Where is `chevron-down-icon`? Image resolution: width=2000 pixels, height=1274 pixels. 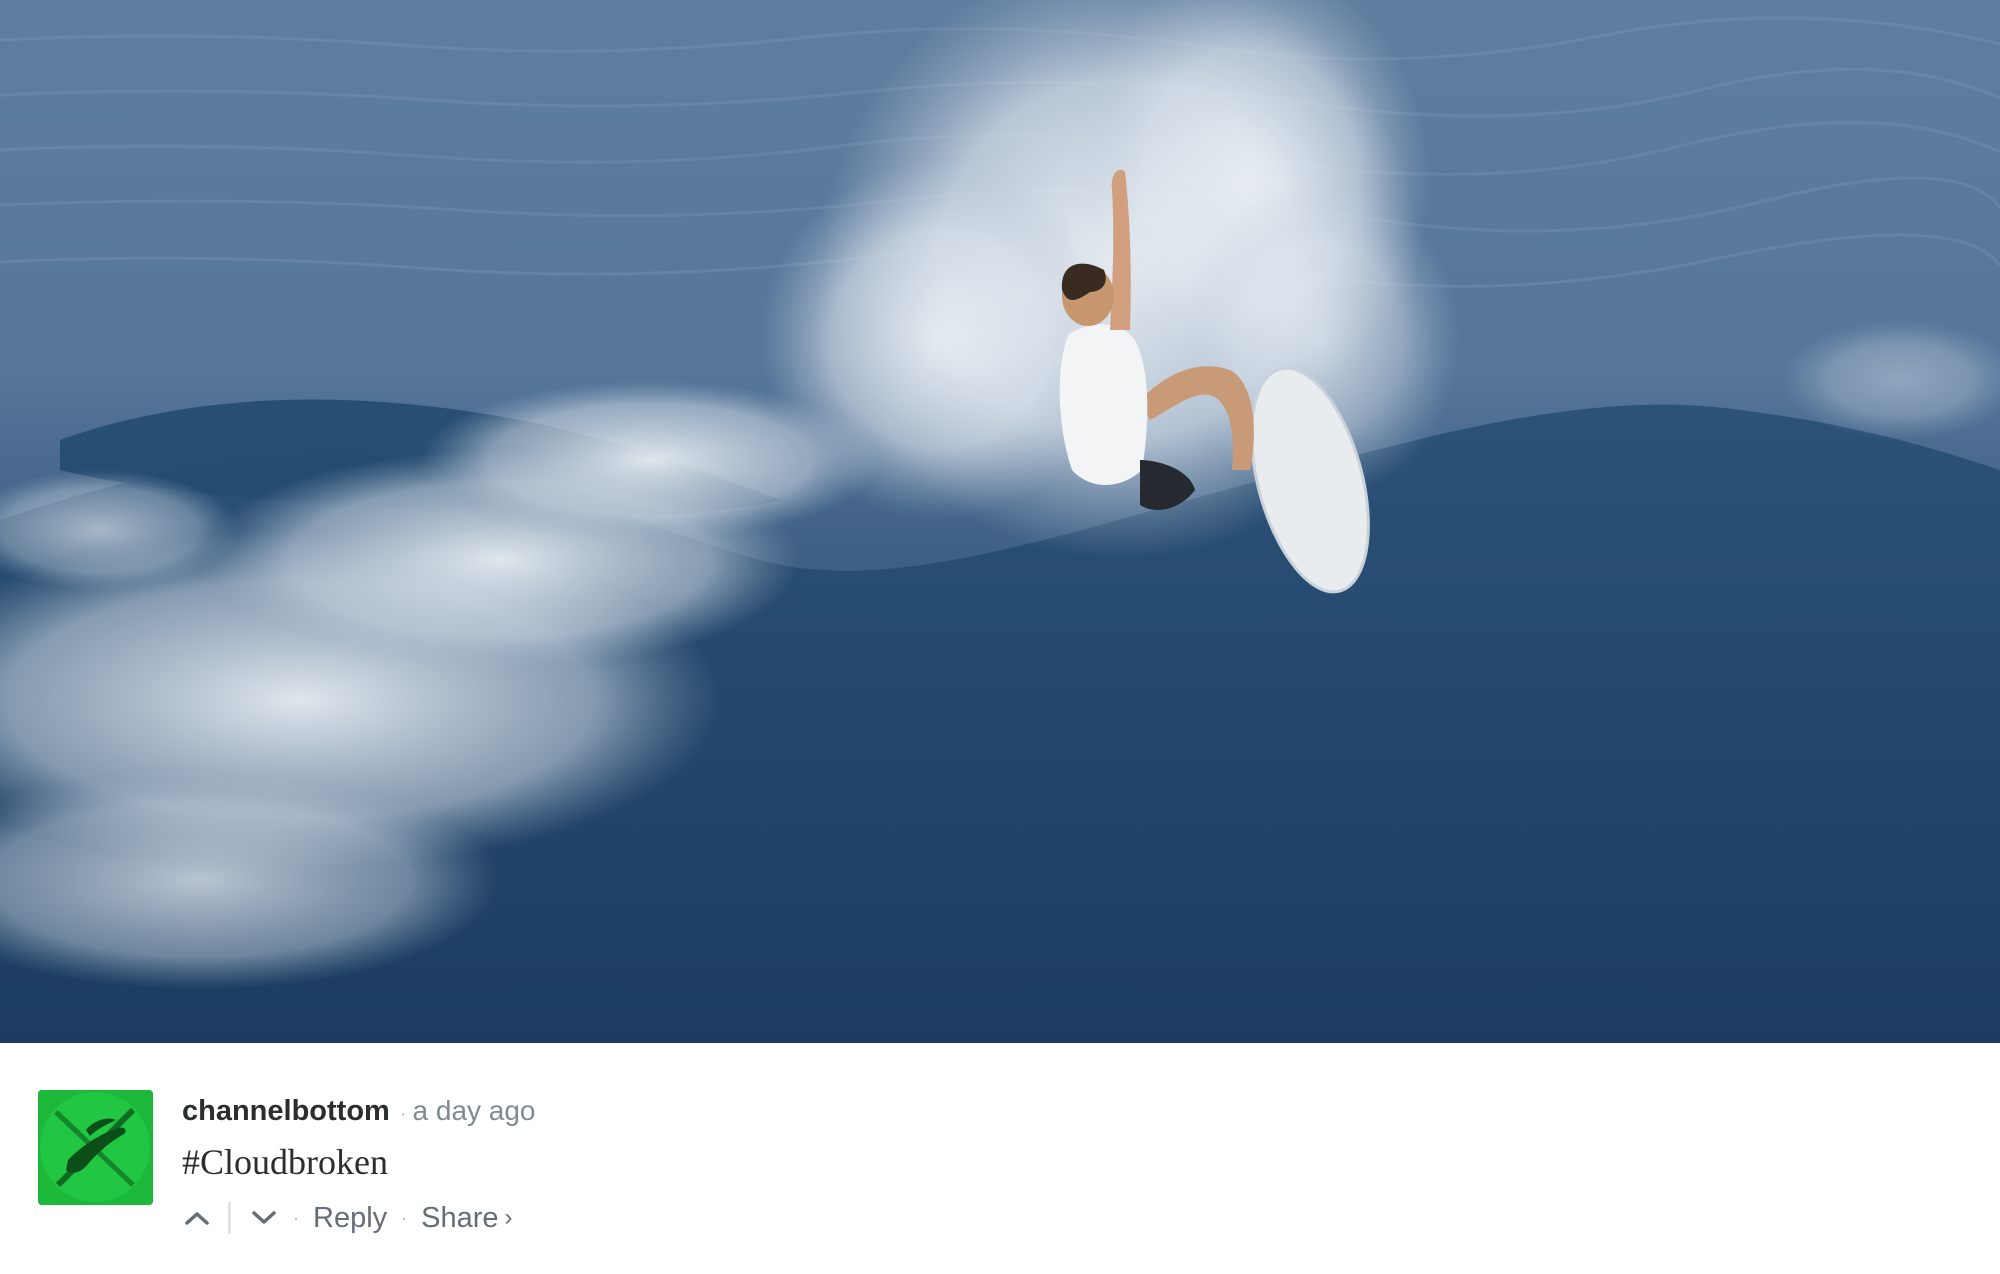
chevron-down-icon is located at coordinates (264, 1217).